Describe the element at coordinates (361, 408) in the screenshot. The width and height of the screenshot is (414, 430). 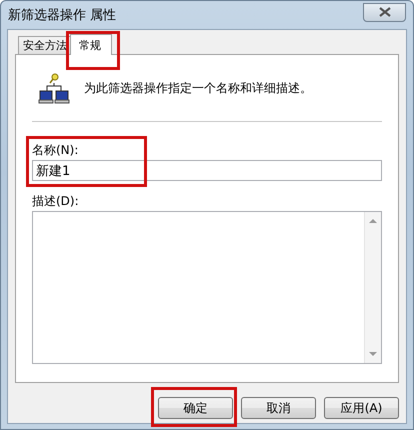
I see `apply-button: 应用(A)` at that location.